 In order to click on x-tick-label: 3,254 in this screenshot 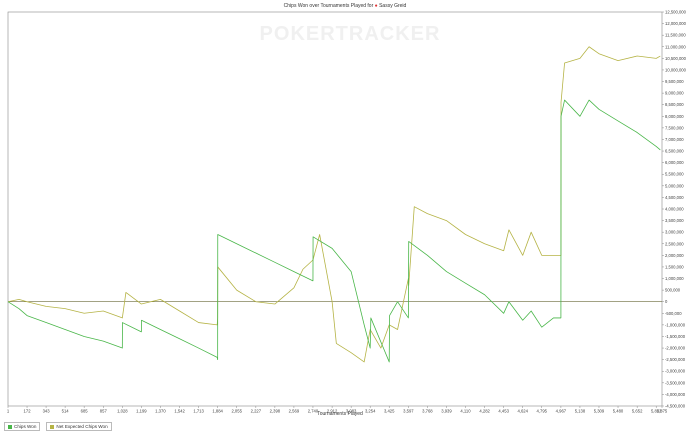, I will do `click(370, 411)`.